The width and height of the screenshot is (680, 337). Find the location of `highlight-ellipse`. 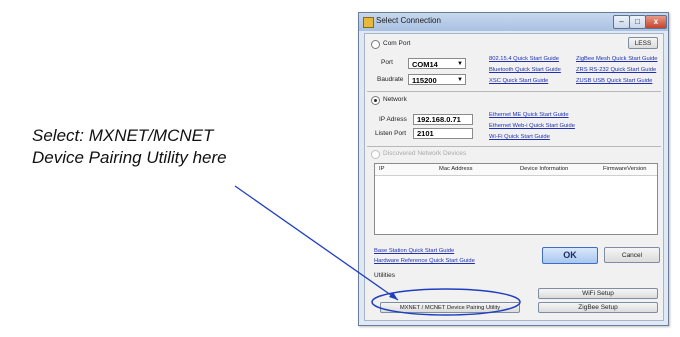

highlight-ellipse is located at coordinates (446, 302).